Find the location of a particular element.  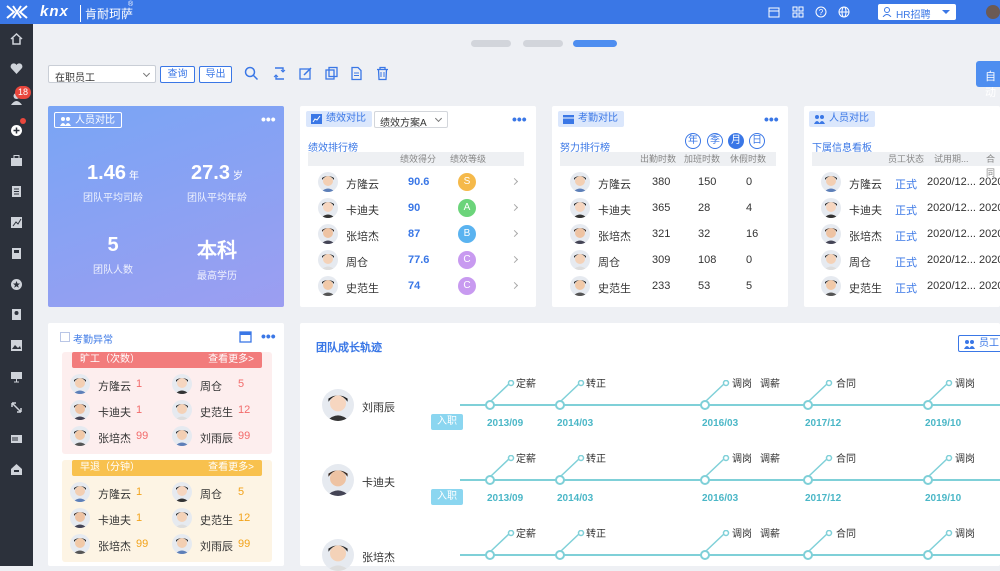

table-row: 周仓 309 108 0 is located at coordinates (675, 260).